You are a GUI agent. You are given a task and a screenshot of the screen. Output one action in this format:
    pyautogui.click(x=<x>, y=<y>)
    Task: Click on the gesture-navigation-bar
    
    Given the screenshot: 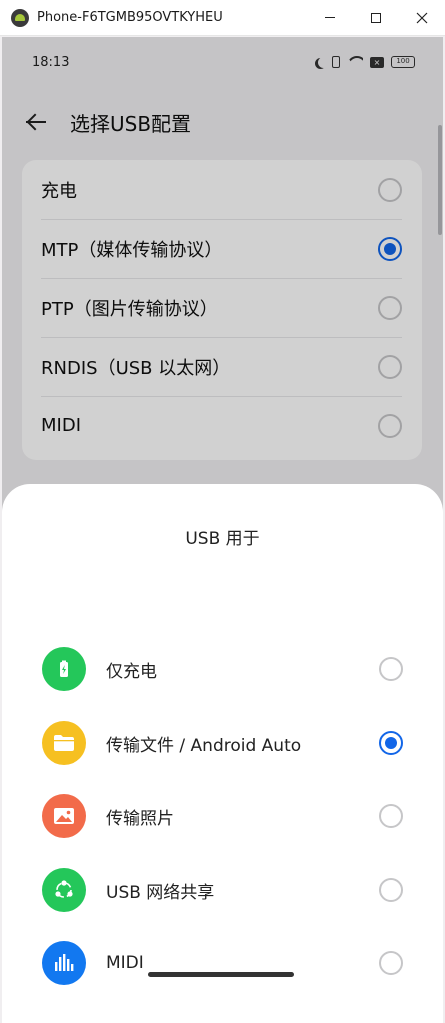 What is the action you would take?
    pyautogui.click(x=221, y=974)
    